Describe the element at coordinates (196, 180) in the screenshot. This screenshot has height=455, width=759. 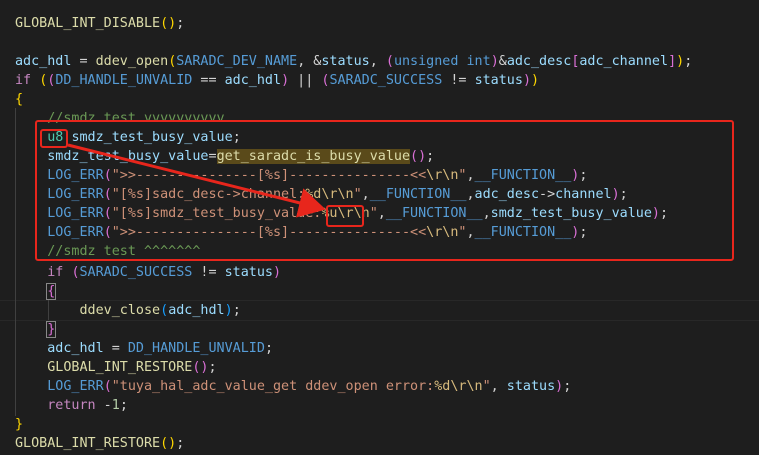
I see `annotation-arrow` at that location.